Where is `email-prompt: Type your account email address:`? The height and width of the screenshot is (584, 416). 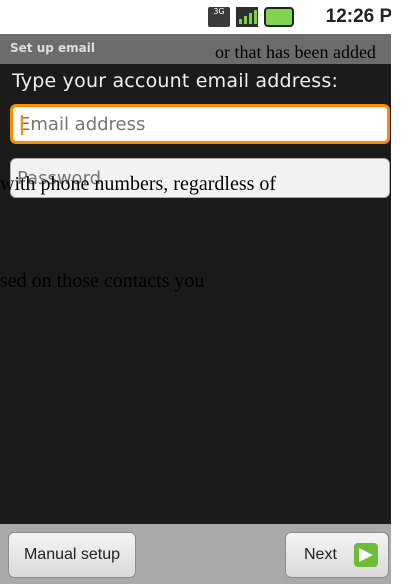 email-prompt: Type your account email address: is located at coordinates (175, 81).